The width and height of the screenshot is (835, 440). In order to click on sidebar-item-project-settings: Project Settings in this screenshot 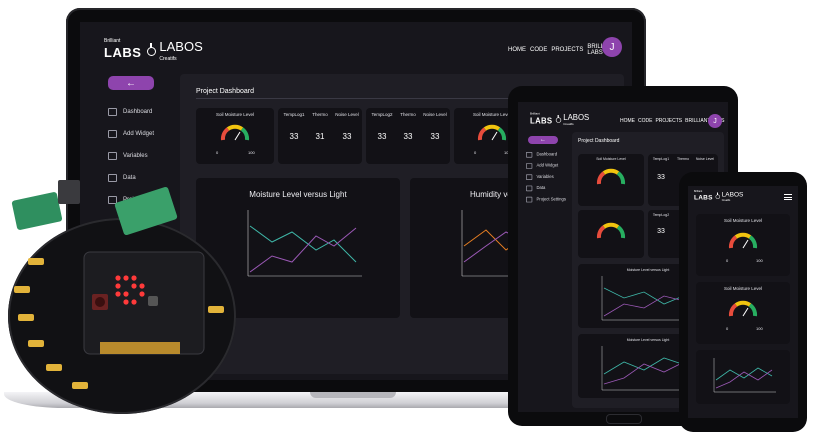, I will do `click(546, 199)`.